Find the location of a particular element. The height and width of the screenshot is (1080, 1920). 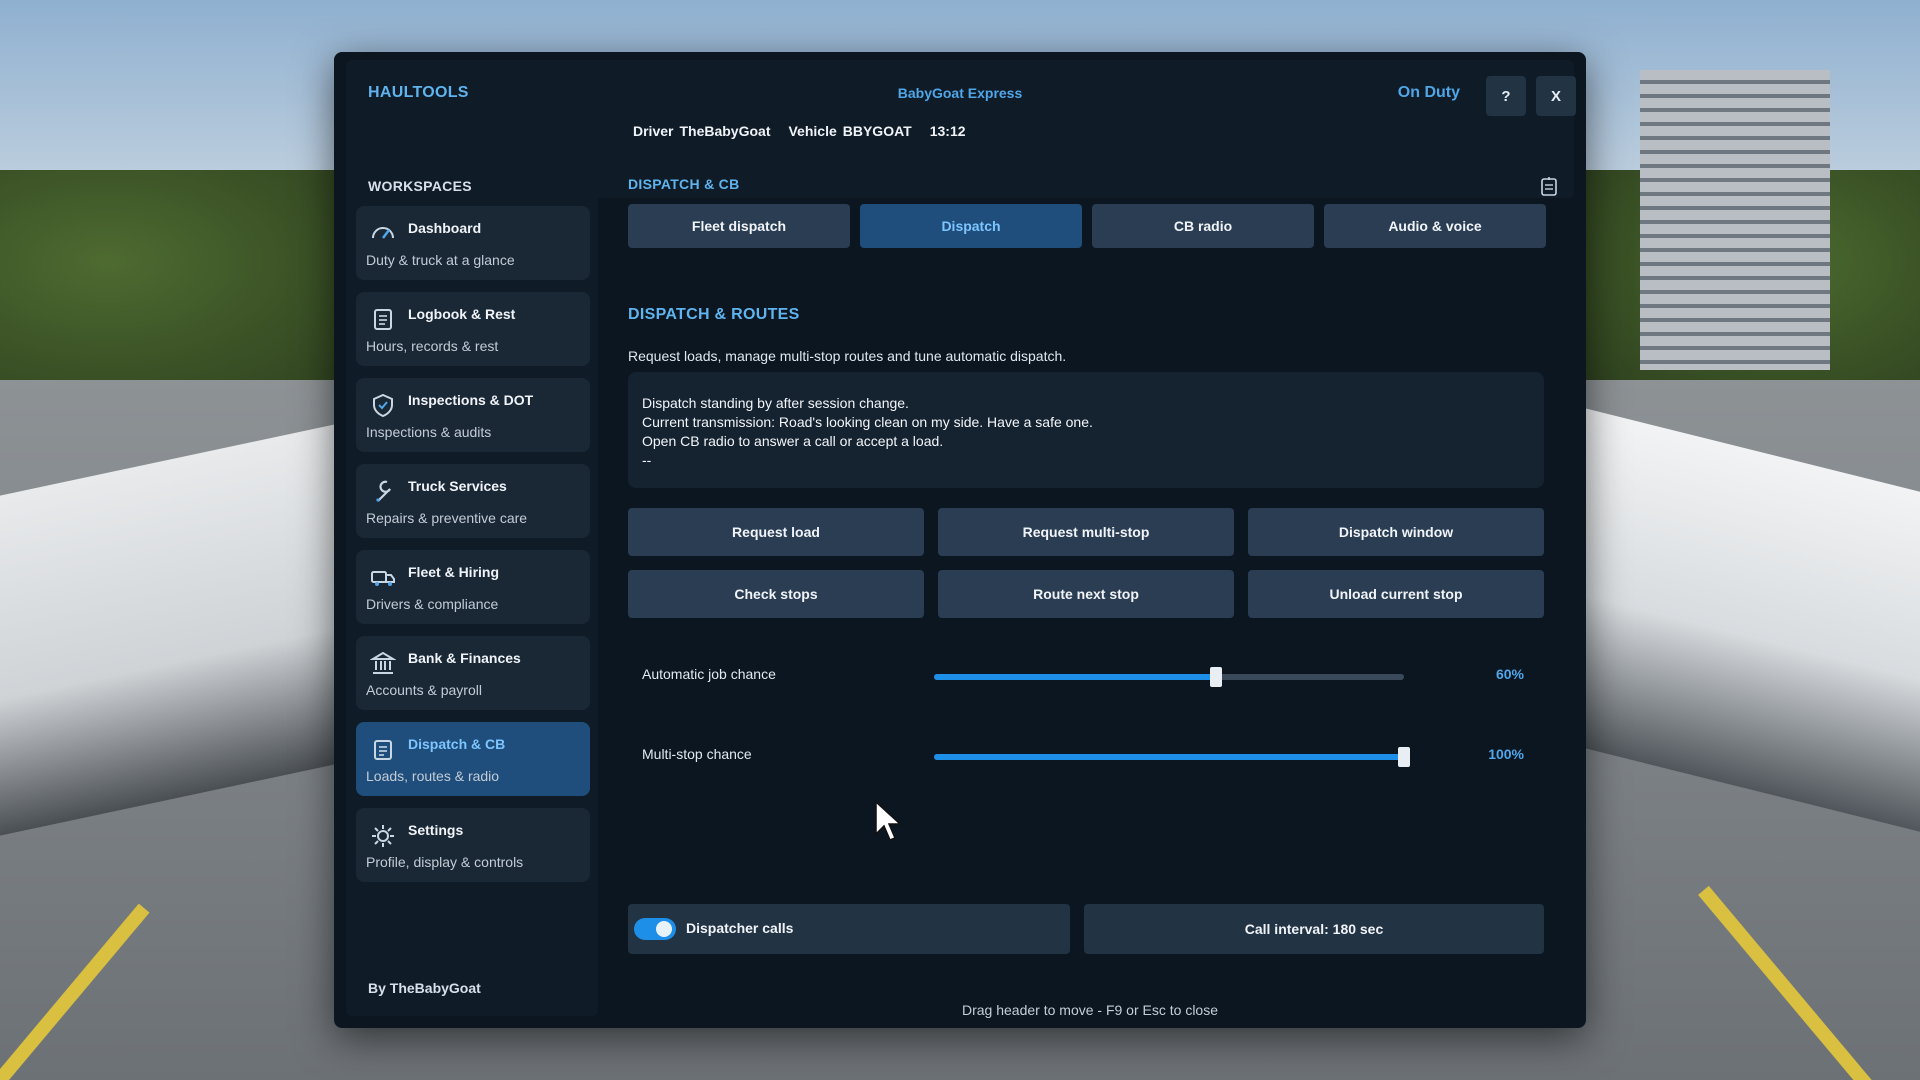

sidebar-item-label: Settings is located at coordinates (436, 830).